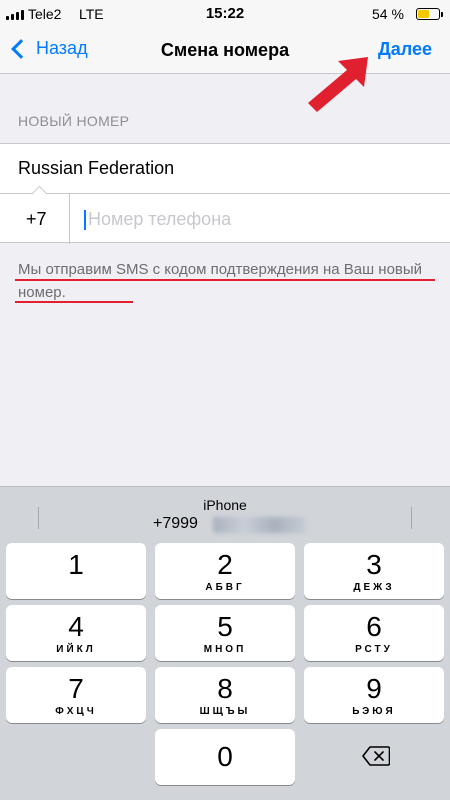 The image size is (450, 800). Describe the element at coordinates (338, 84) in the screenshot. I see `annotation-arrow-icon` at that location.